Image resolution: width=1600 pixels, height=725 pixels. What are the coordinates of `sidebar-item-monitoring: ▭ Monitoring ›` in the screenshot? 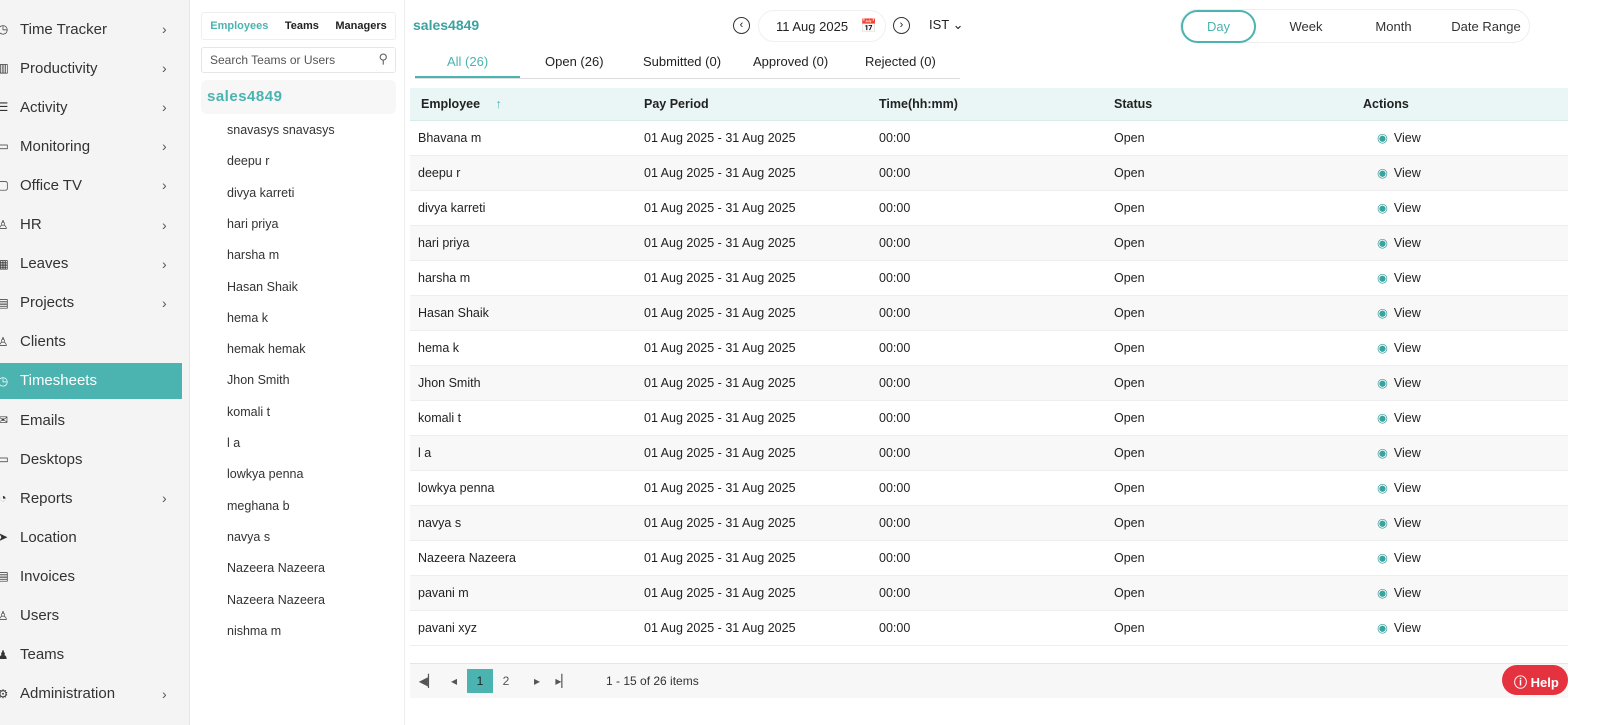 It's located at (91, 146).